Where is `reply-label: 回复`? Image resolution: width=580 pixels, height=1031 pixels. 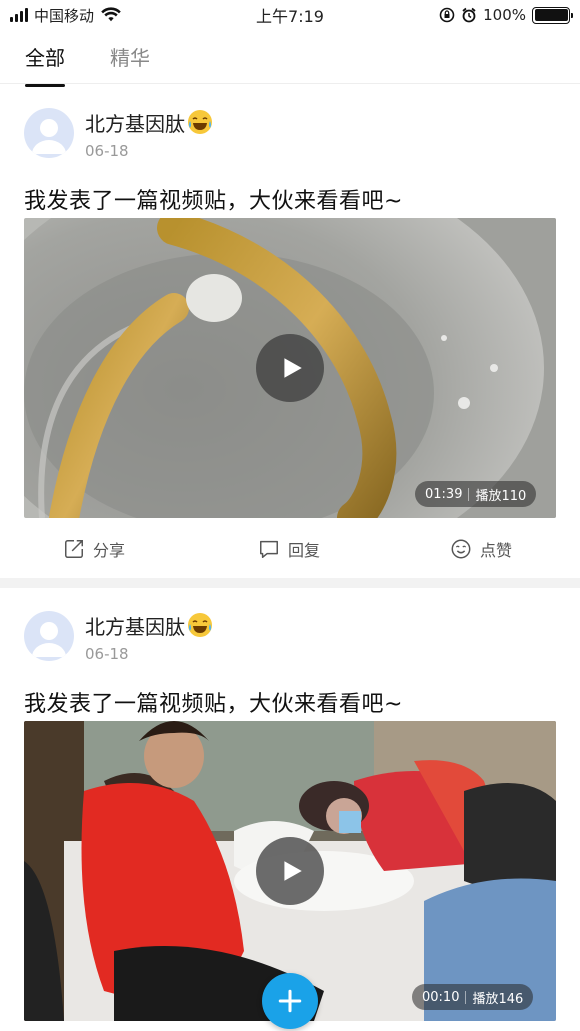
reply-label: 回复 is located at coordinates (304, 550).